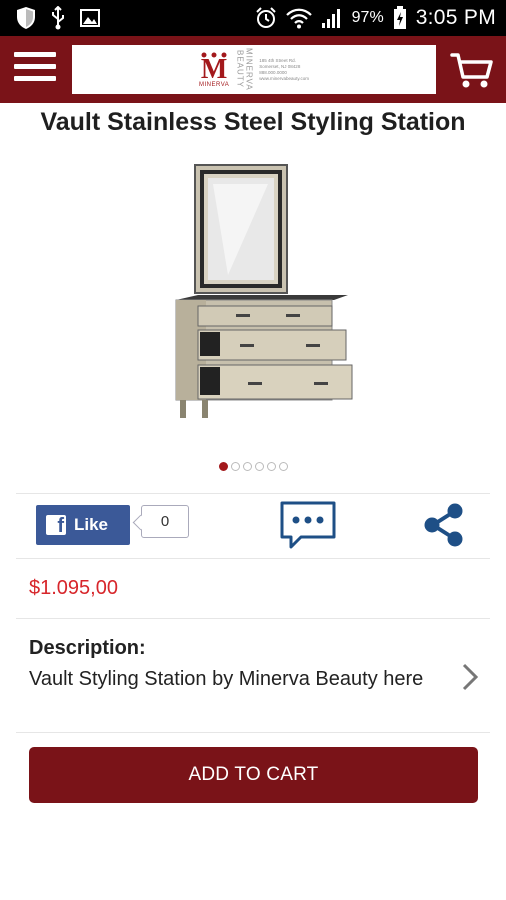 The width and height of the screenshot is (506, 900). Describe the element at coordinates (367, 17) in the screenshot. I see `battery-percent: 97%` at that location.